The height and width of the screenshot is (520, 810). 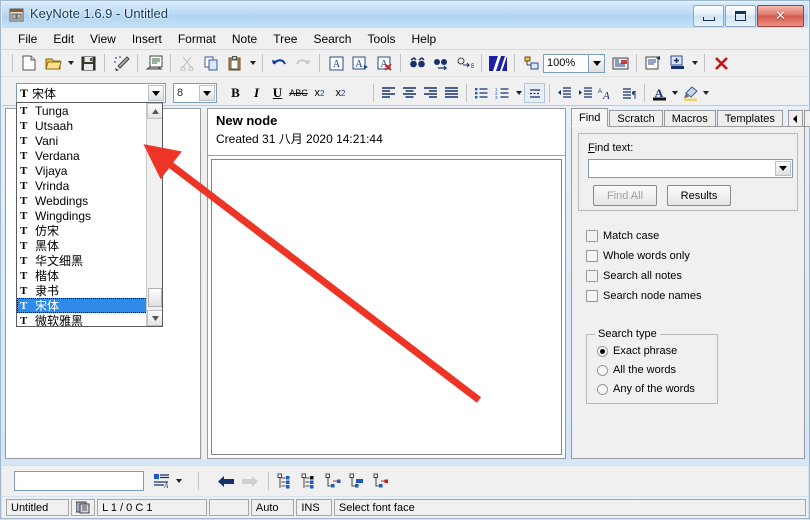 What do you see at coordinates (340, 93) in the screenshot?
I see `subscript-button: x2` at bounding box center [340, 93].